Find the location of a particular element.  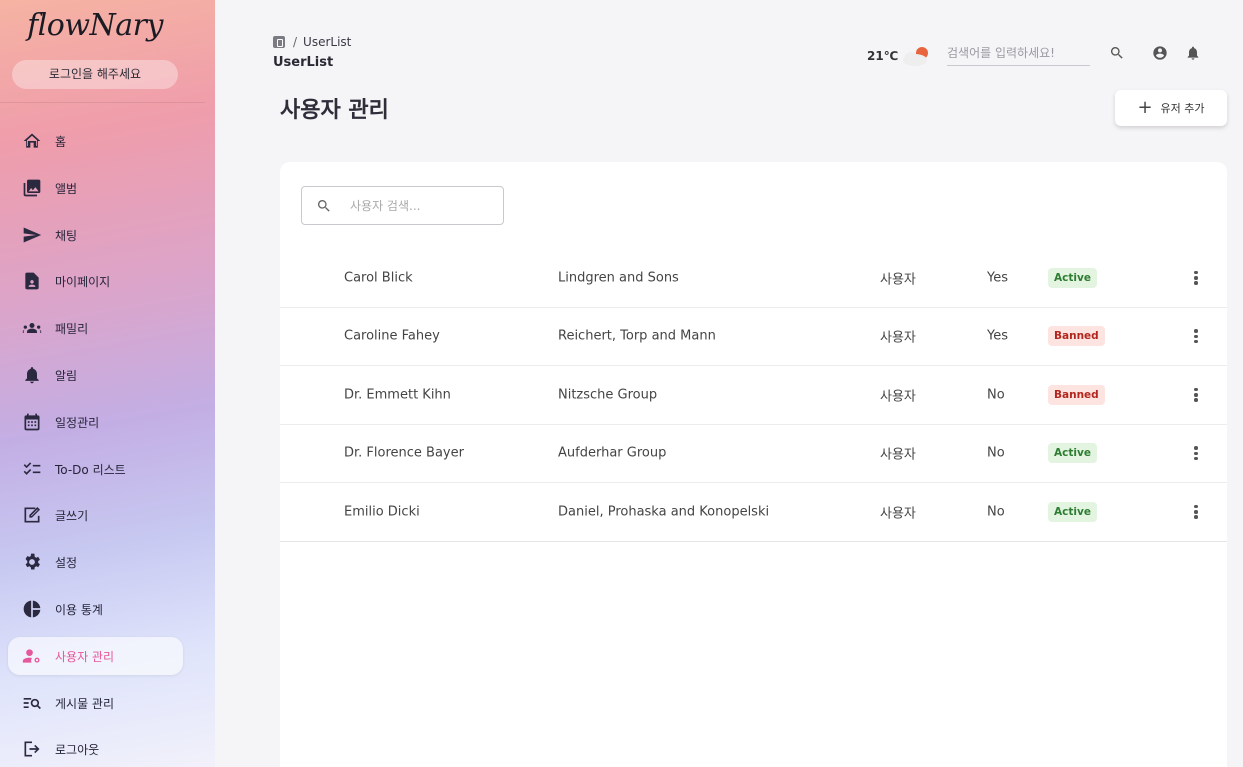

sidebar-item-label: 이용 통계 is located at coordinates (79, 609).